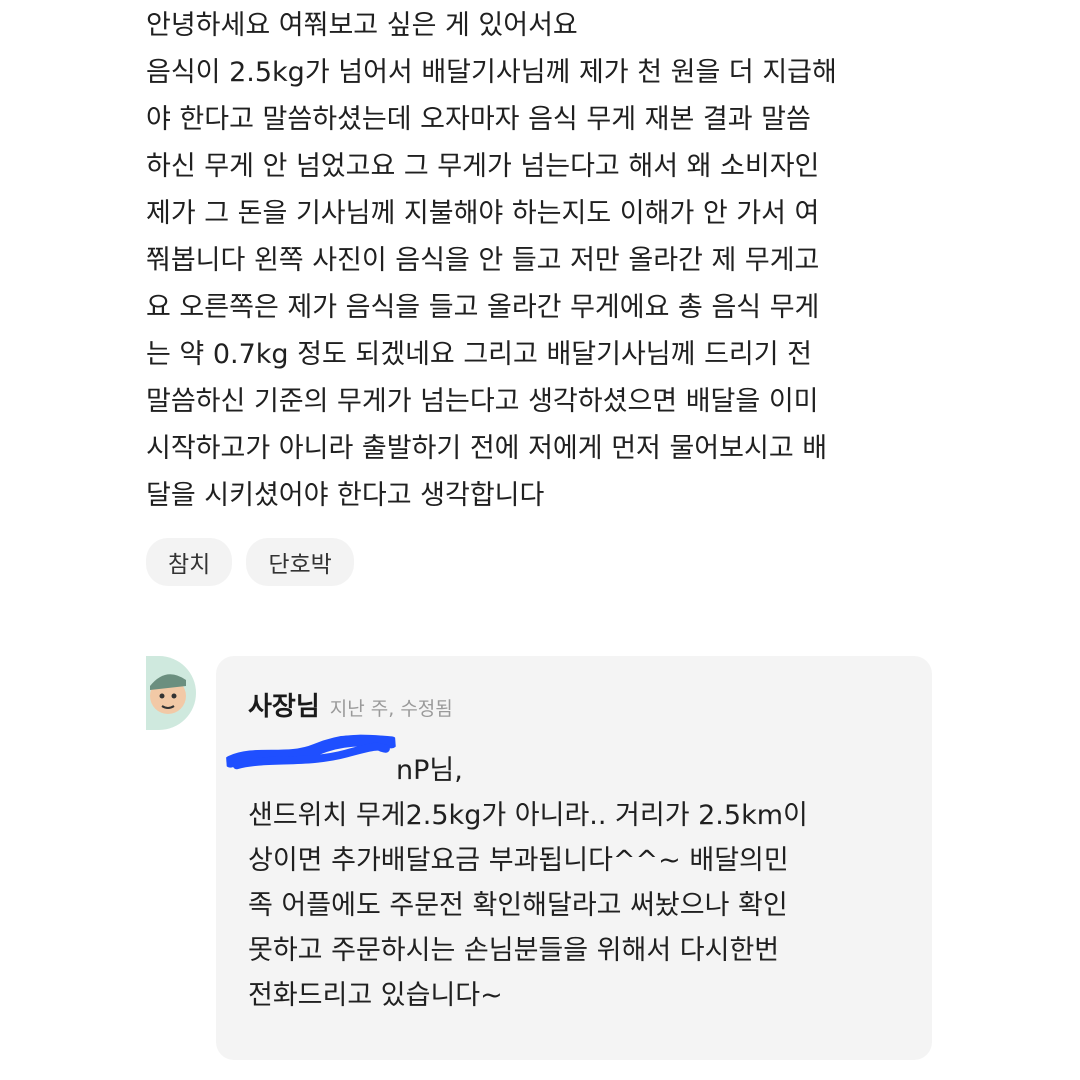 The image size is (1080, 1080). I want to click on menu-tags: 참치 단호박, so click(250, 562).